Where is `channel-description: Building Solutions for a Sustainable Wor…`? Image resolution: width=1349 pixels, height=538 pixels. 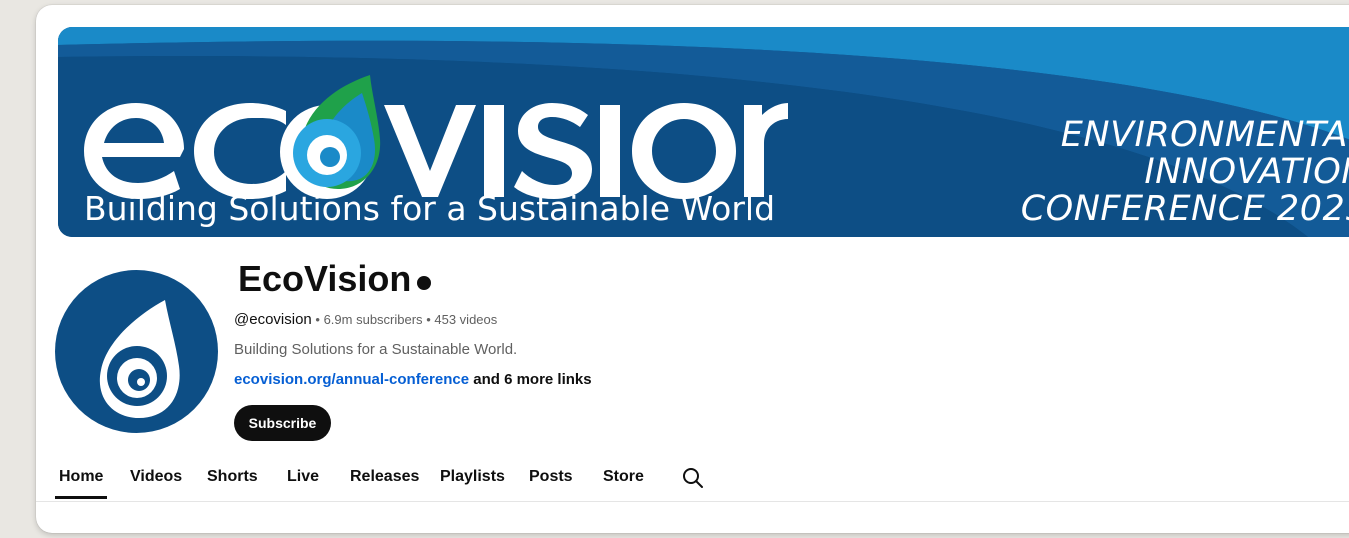
channel-description: Building Solutions for a Sustainable Wor… is located at coordinates (375, 349).